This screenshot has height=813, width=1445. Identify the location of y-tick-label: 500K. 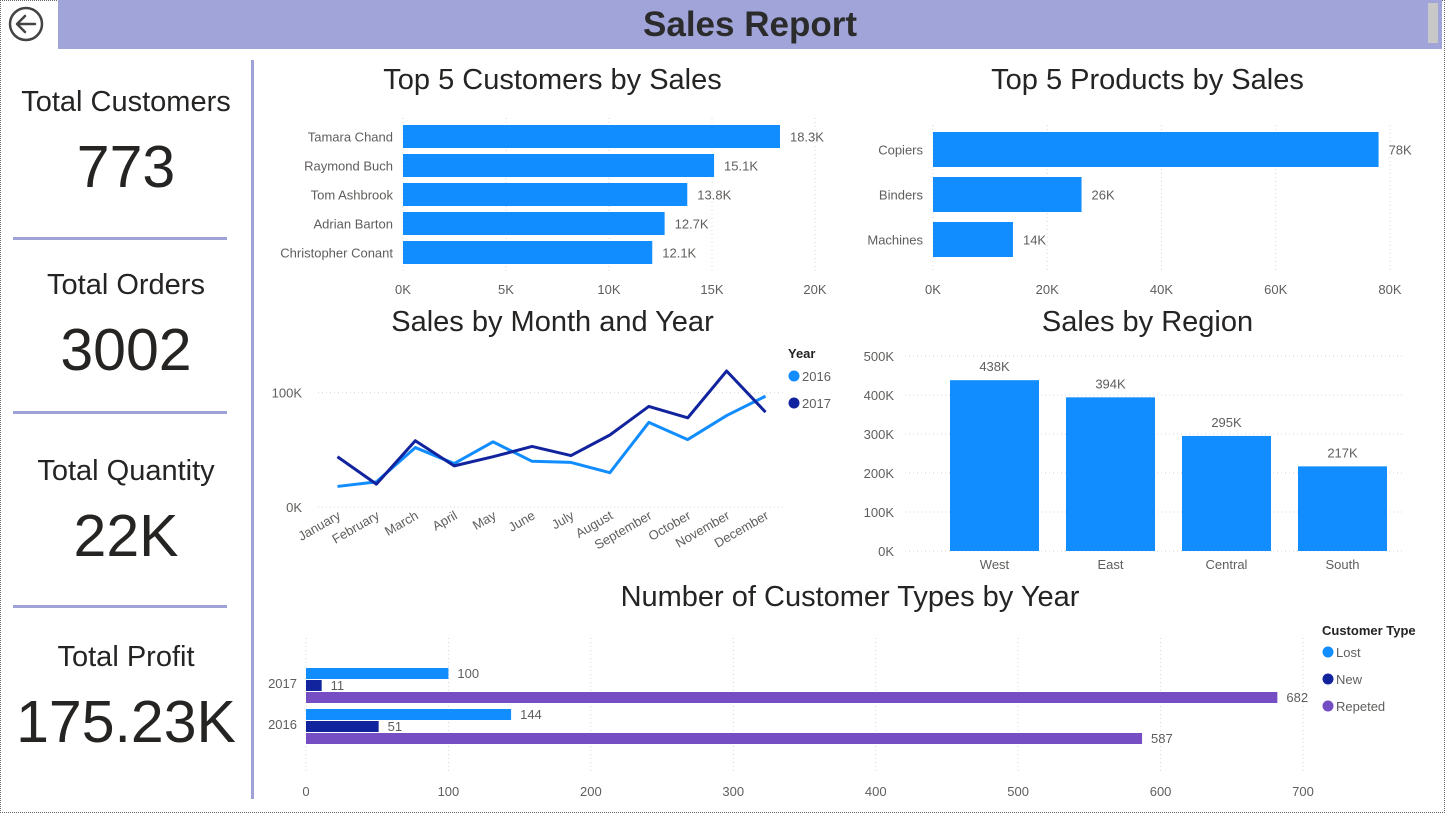
(879, 356).